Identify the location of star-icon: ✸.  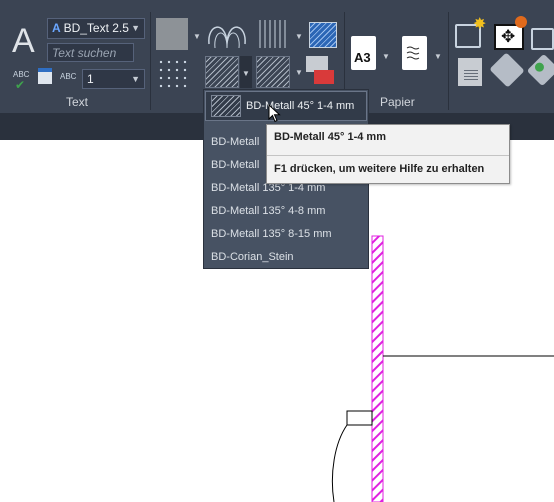
(480, 24).